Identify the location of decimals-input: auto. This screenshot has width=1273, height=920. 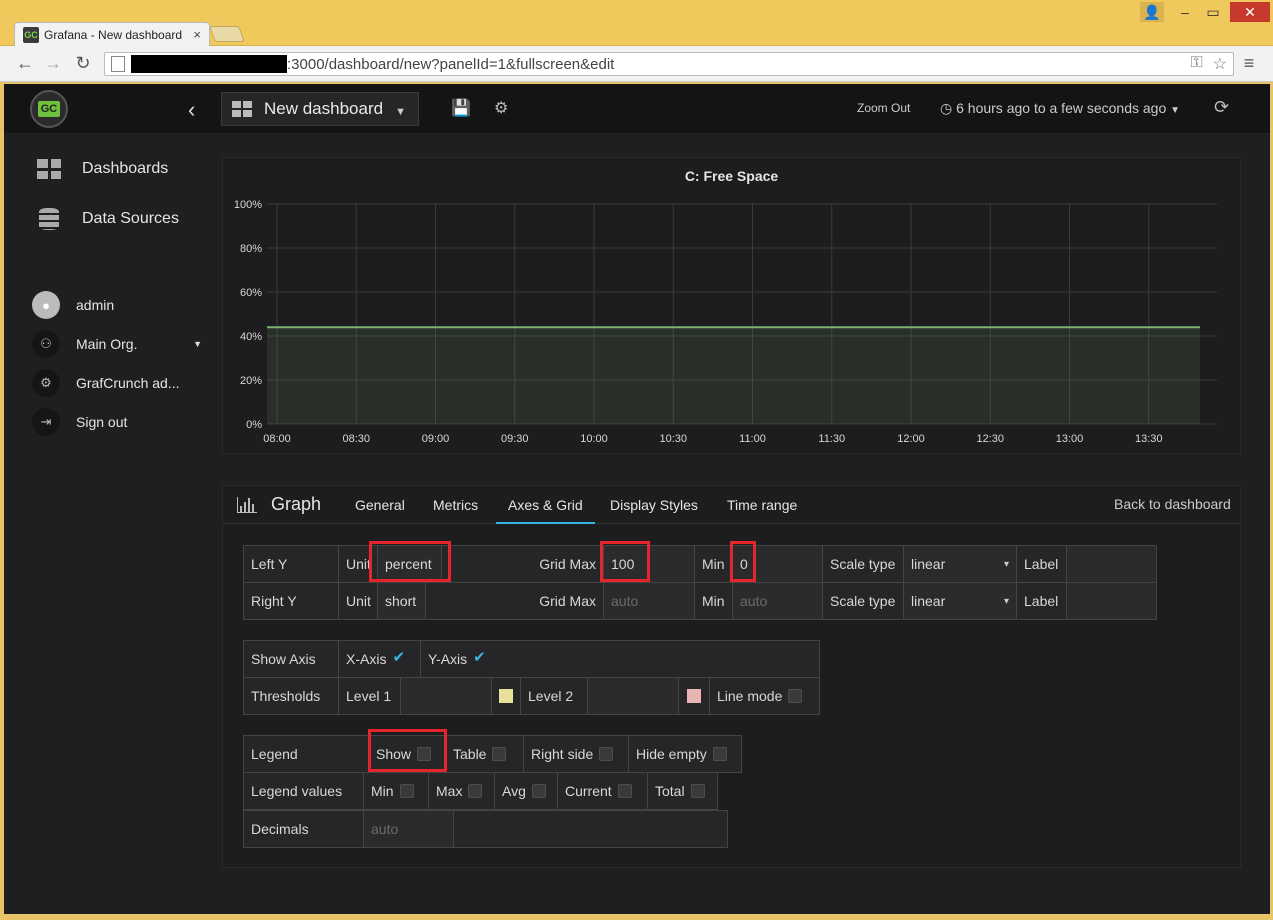
(408, 829).